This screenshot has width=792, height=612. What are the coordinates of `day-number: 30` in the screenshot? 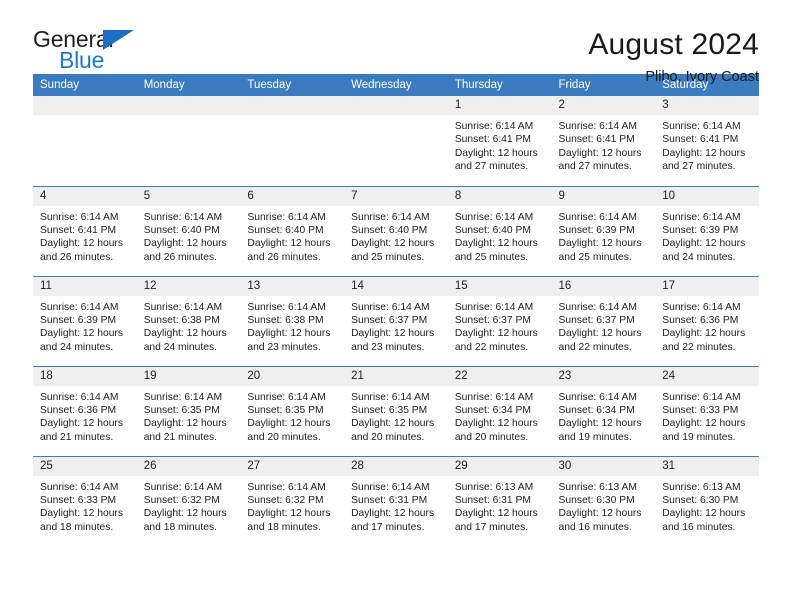 It's located at (603, 466).